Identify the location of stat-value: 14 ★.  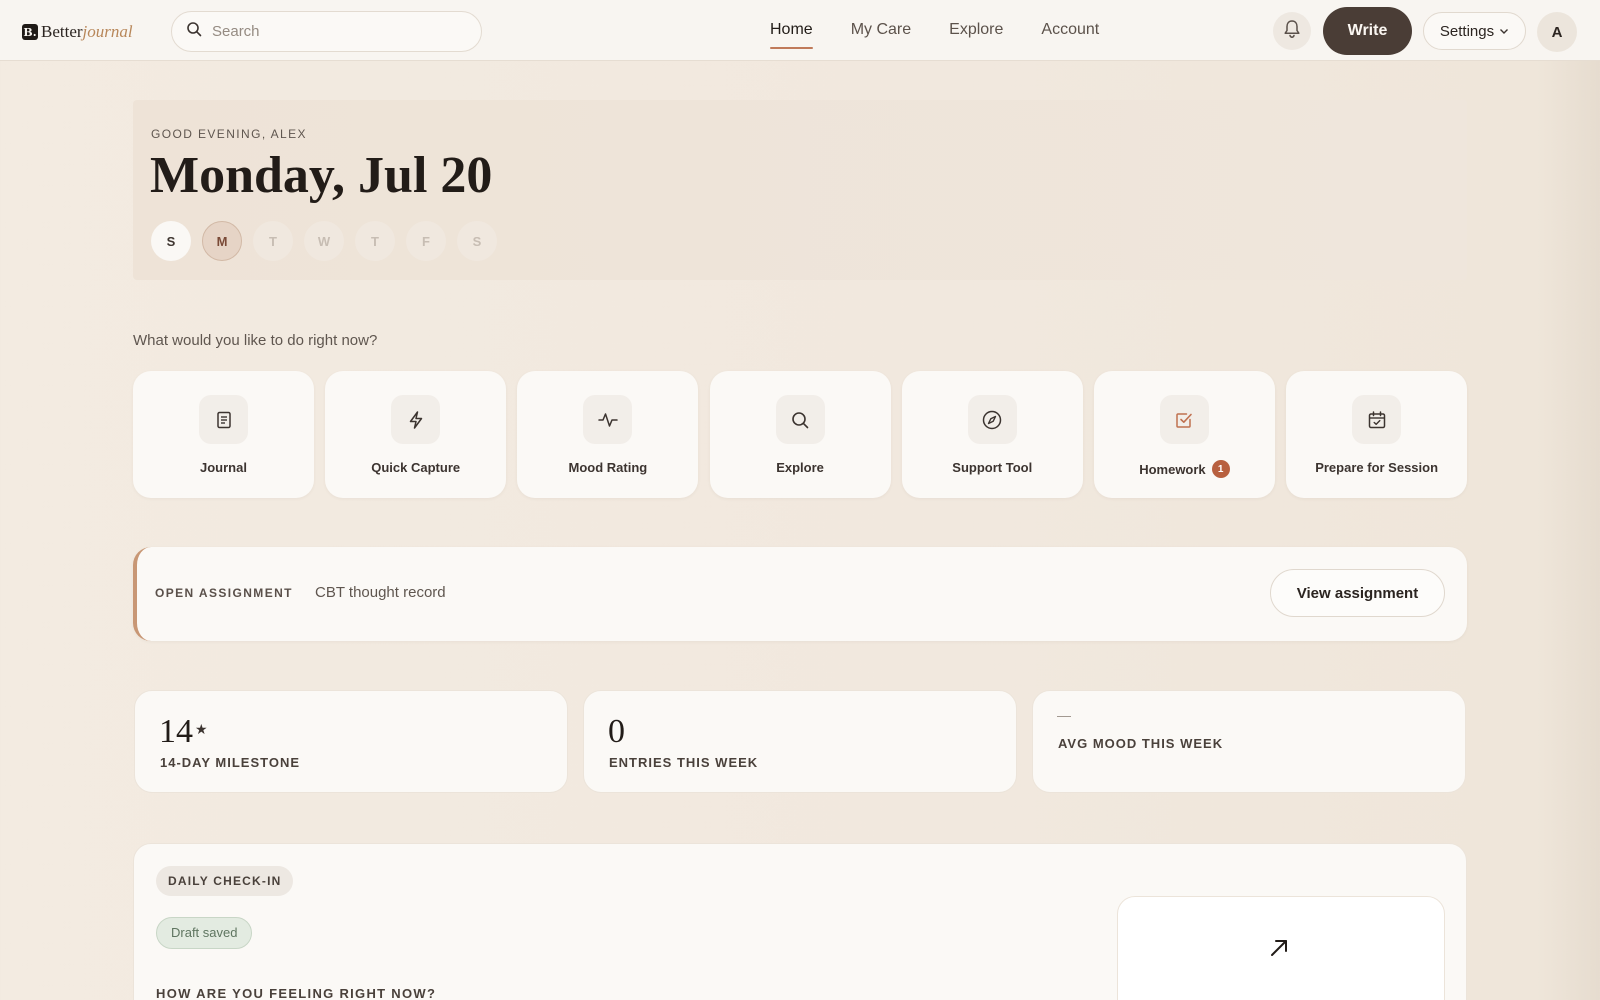
(183, 732).